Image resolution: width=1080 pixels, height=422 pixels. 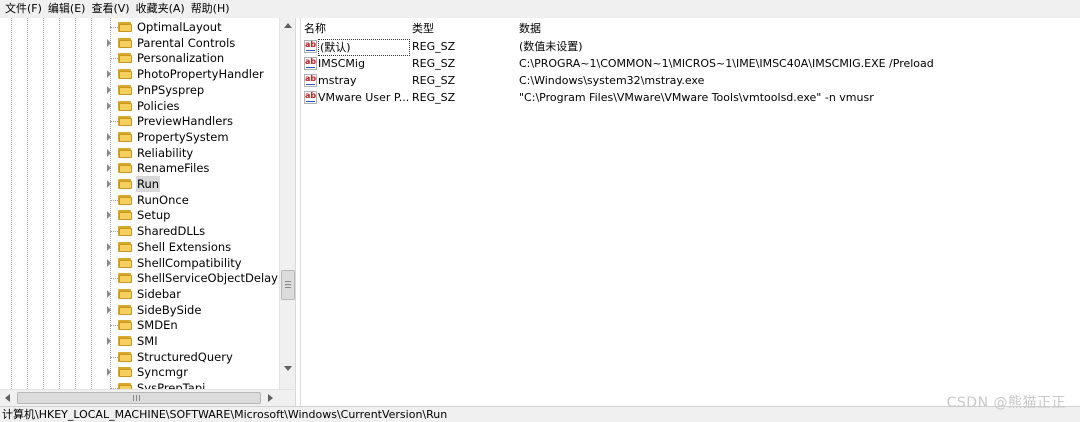 I want to click on tree-item: Syncmgr, so click(x=139, y=372).